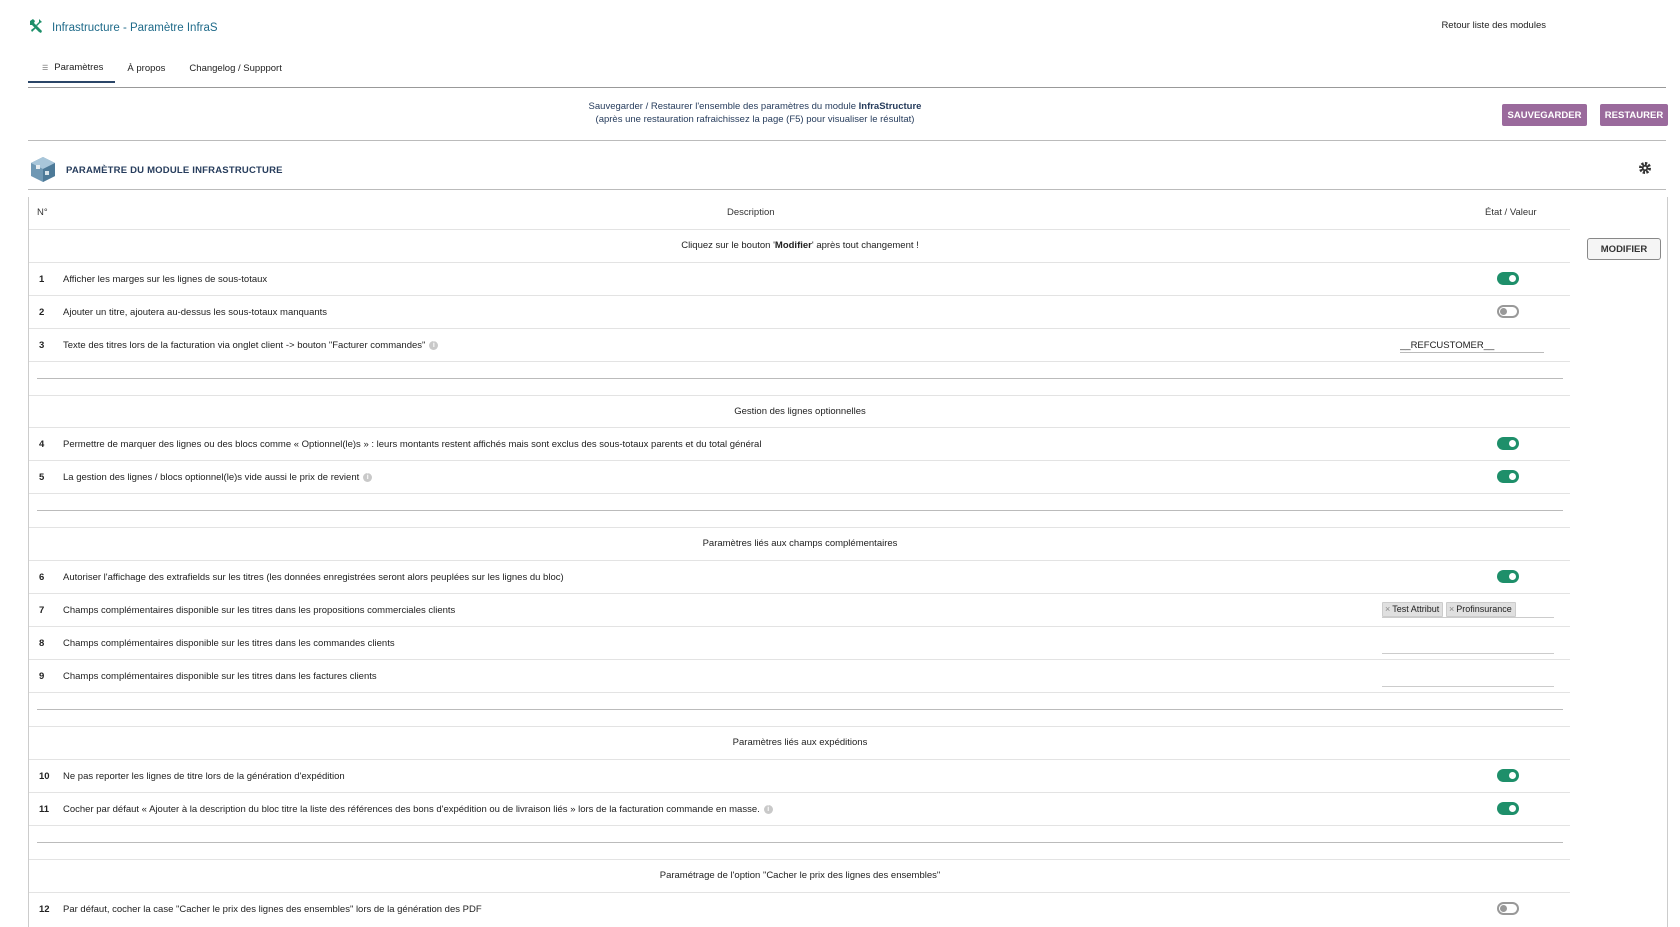  What do you see at coordinates (1468, 678) in the screenshot?
I see `extrafields-invoices-select` at bounding box center [1468, 678].